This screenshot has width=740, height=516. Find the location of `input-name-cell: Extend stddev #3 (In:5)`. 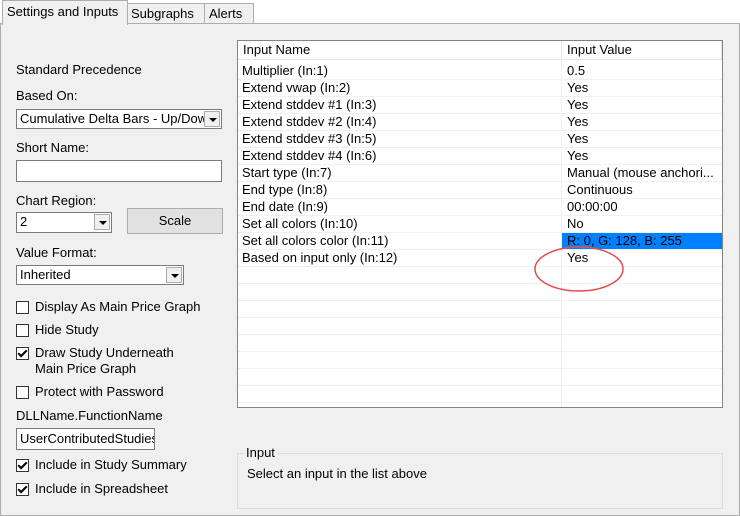

input-name-cell: Extend stddev #3 (In:5) is located at coordinates (309, 138).